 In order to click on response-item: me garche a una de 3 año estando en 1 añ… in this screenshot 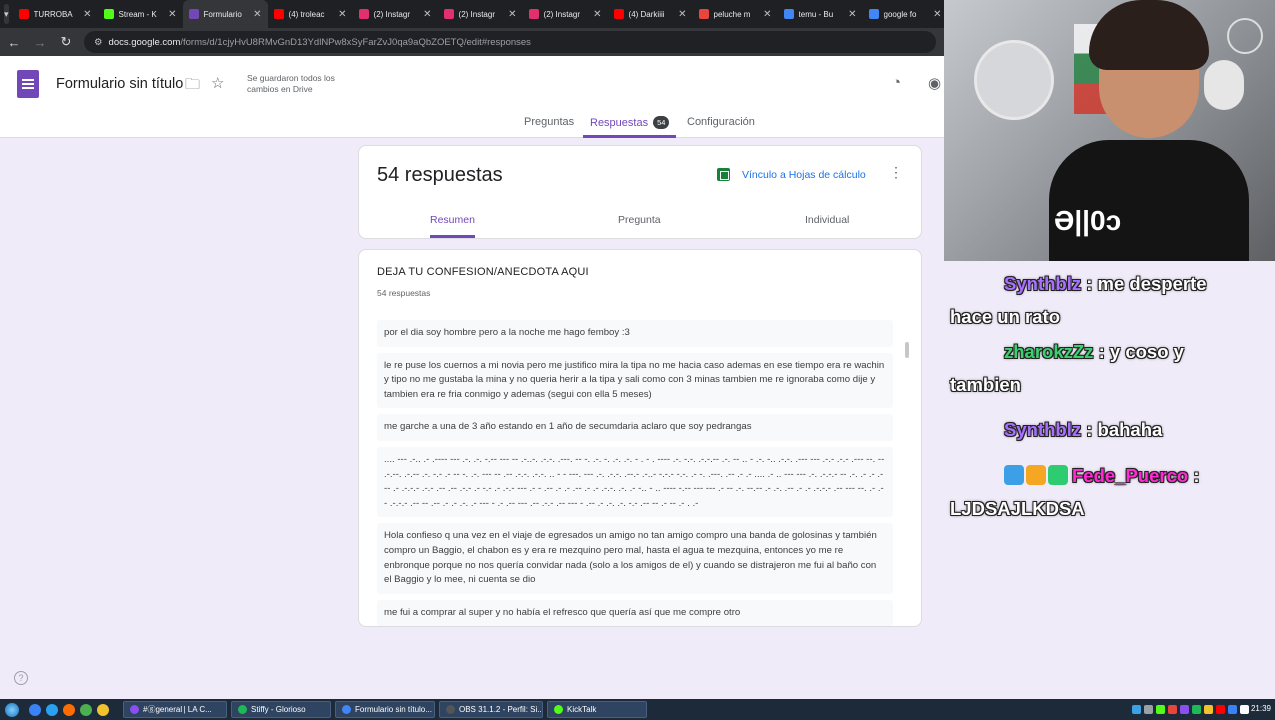, I will do `click(635, 427)`.